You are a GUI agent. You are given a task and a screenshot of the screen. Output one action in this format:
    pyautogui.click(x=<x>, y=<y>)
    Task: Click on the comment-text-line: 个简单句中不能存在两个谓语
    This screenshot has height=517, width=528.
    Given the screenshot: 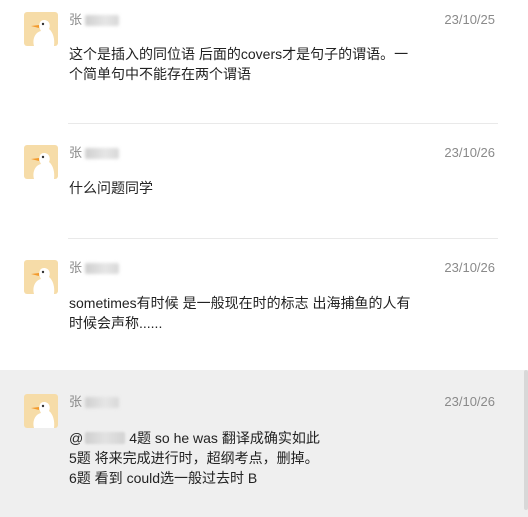 What is the action you would take?
    pyautogui.click(x=160, y=74)
    